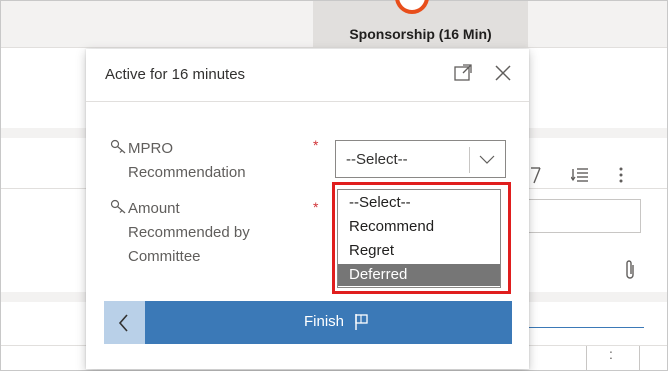 The height and width of the screenshot is (371, 668). I want to click on more-dots: :, so click(611, 354).